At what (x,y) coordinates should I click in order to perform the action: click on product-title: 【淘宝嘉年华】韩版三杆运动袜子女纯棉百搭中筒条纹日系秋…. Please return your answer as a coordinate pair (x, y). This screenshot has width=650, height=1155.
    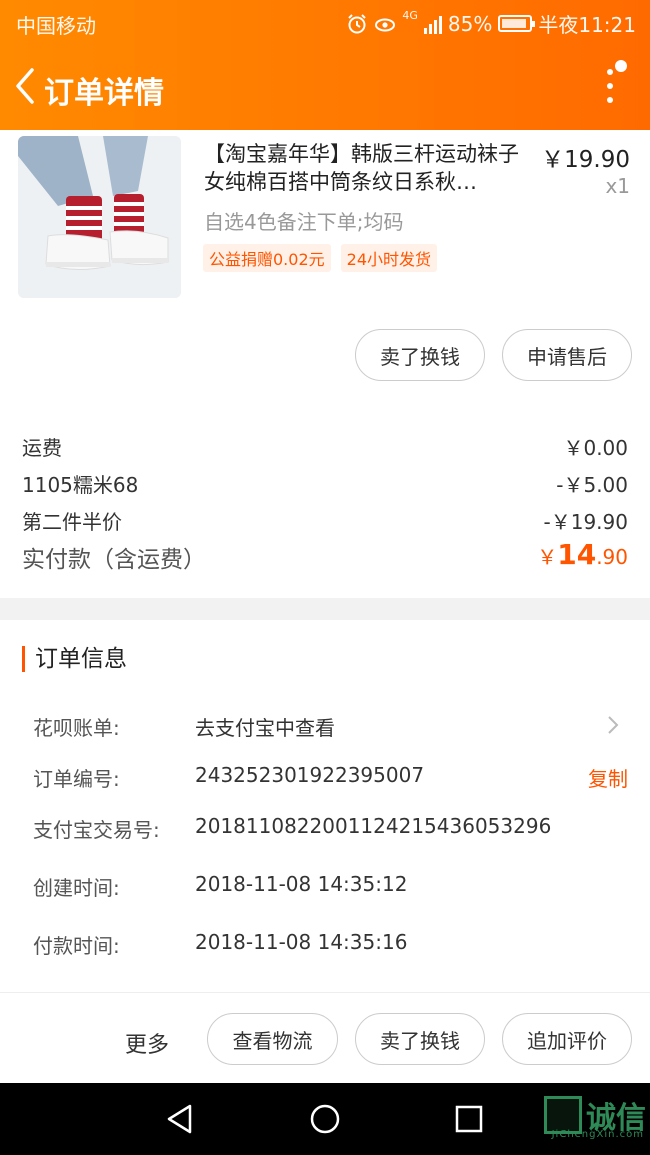
    Looking at the image, I should click on (369, 168).